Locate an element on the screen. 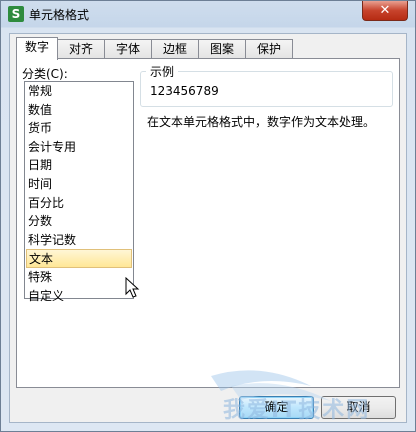 The width and height of the screenshot is (416, 432). category-item-currency: 货币 is located at coordinates (79, 128).